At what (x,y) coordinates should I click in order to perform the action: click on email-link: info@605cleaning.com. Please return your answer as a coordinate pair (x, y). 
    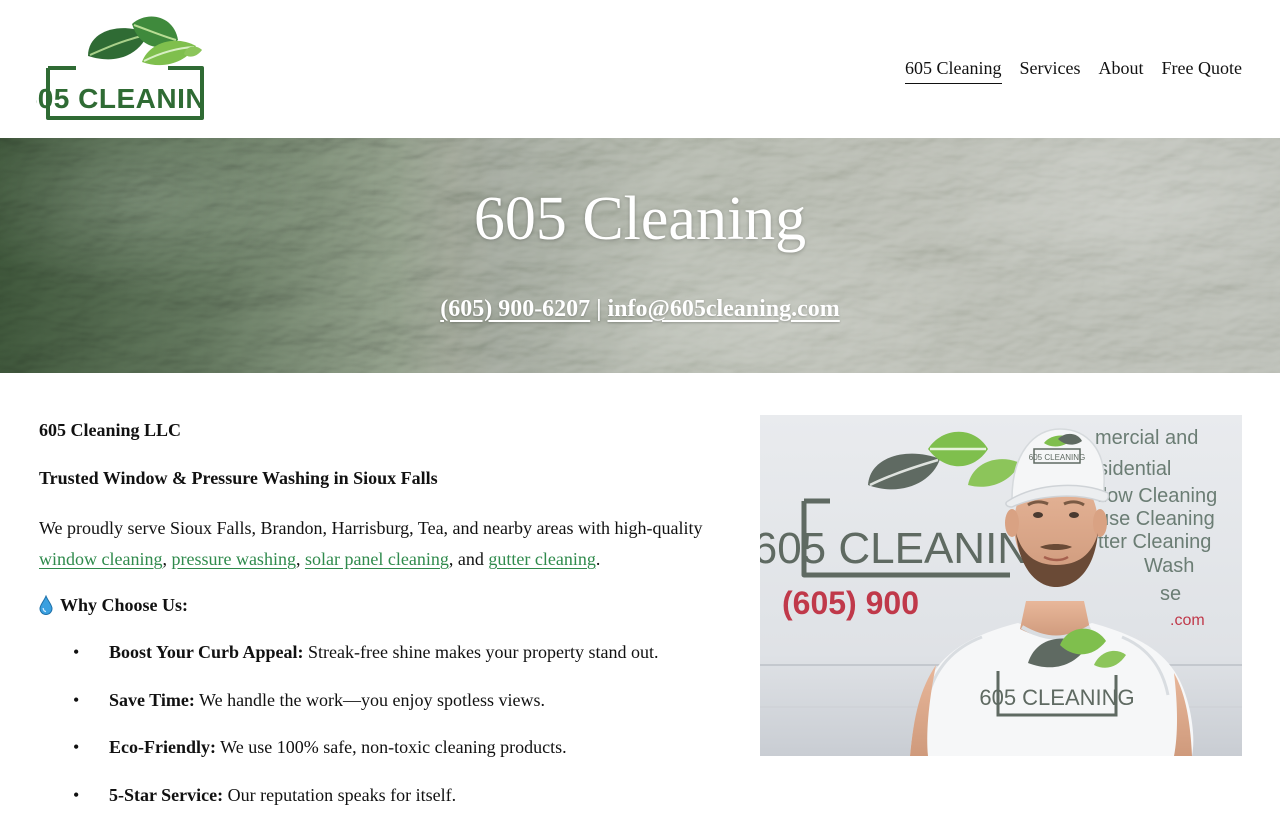
    Looking at the image, I should click on (723, 309).